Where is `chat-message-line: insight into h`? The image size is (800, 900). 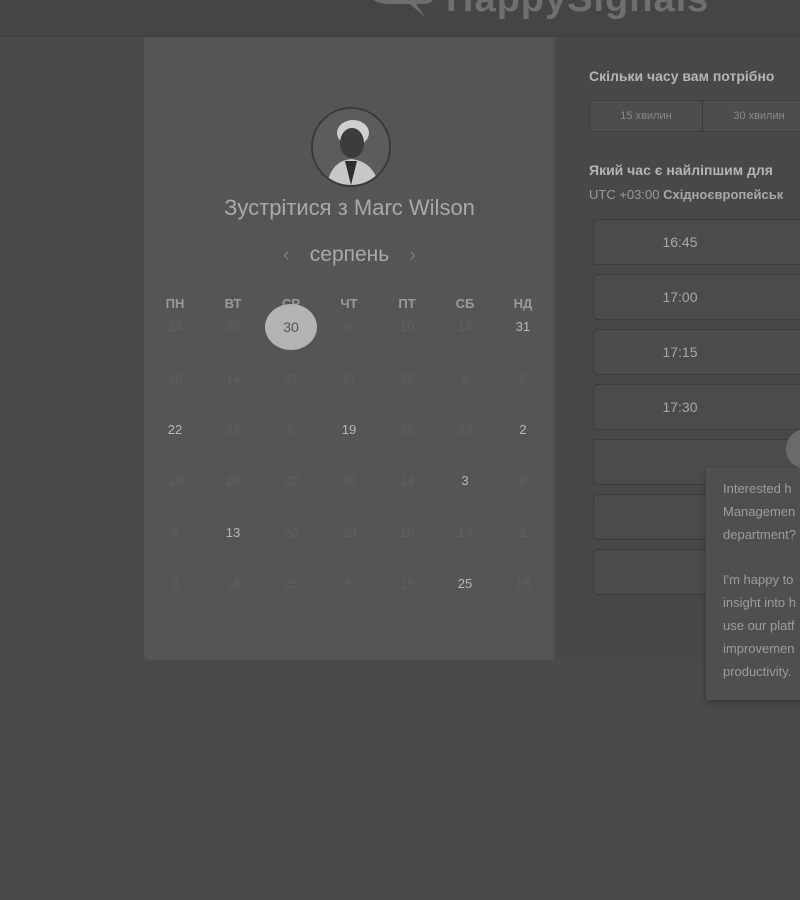 chat-message-line: insight into h is located at coordinates (759, 602).